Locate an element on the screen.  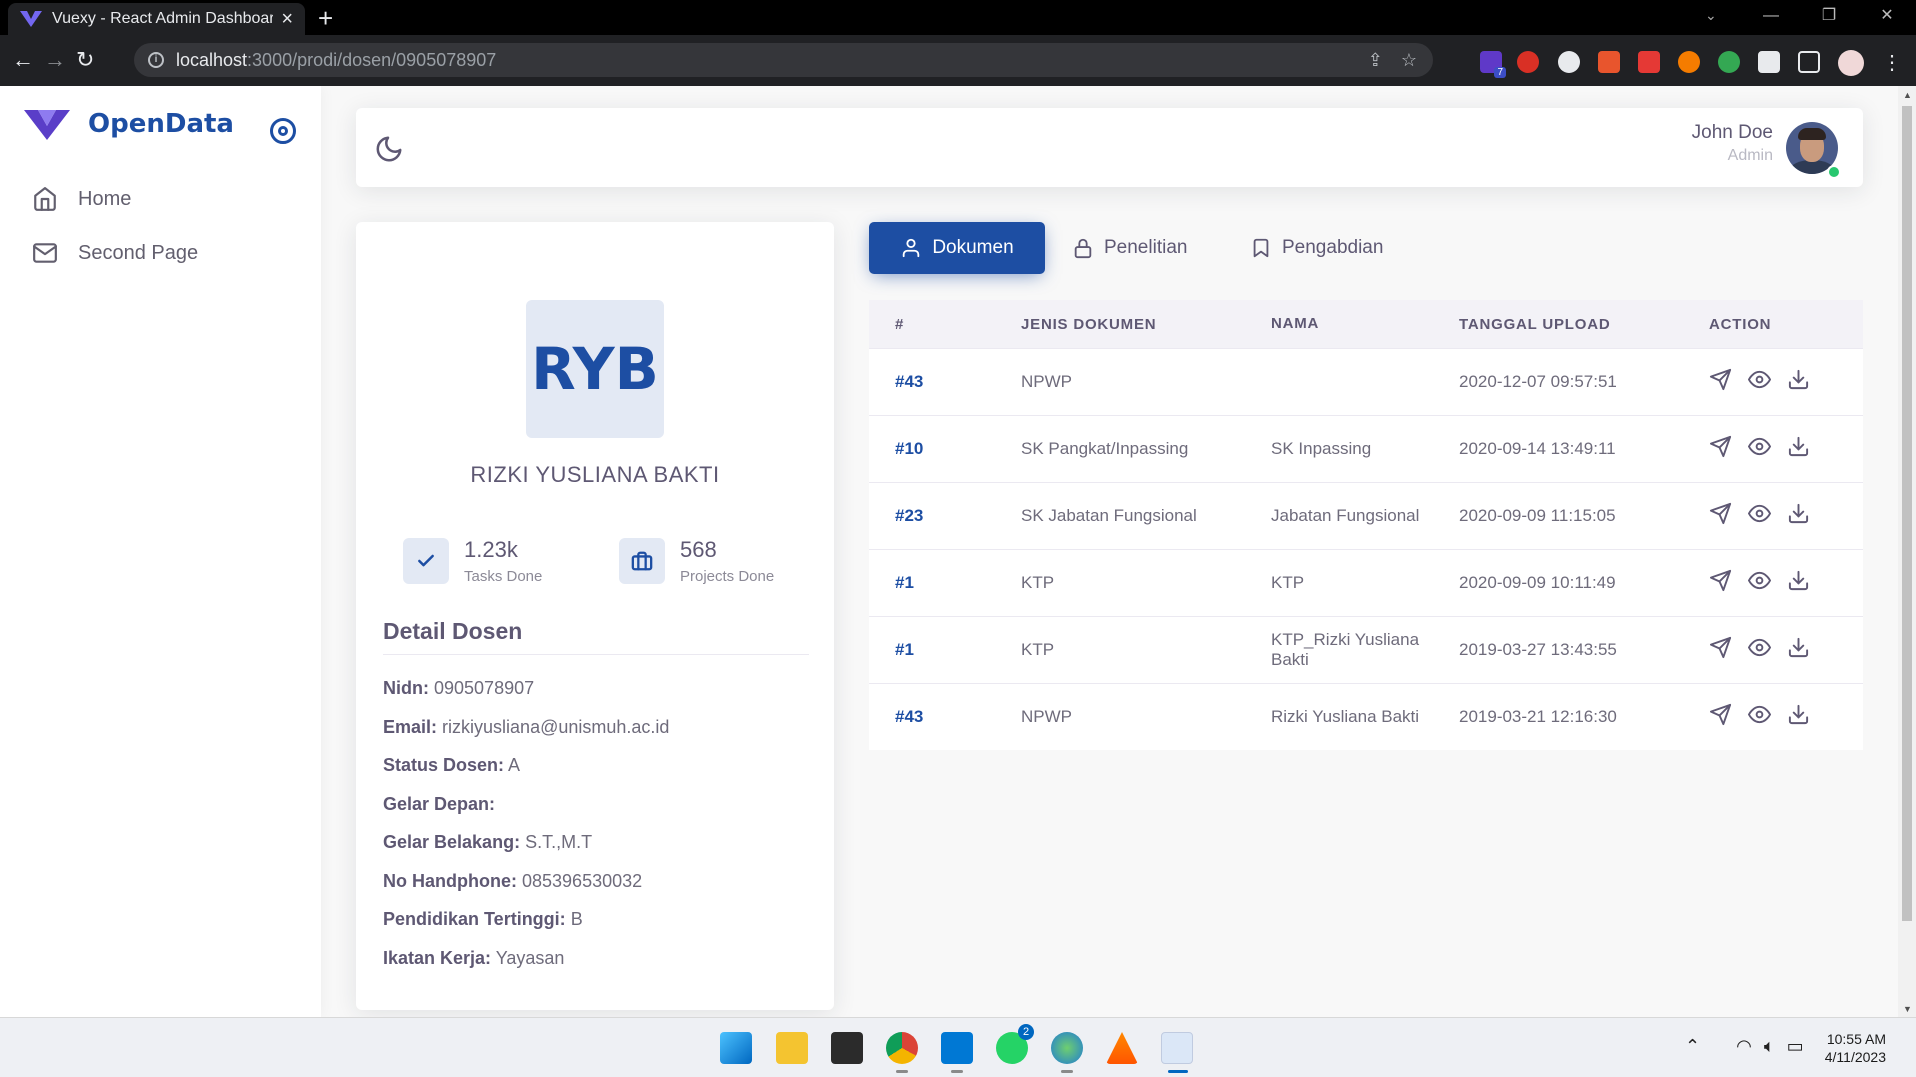
sidepanel-icon is located at coordinates (1809, 62).